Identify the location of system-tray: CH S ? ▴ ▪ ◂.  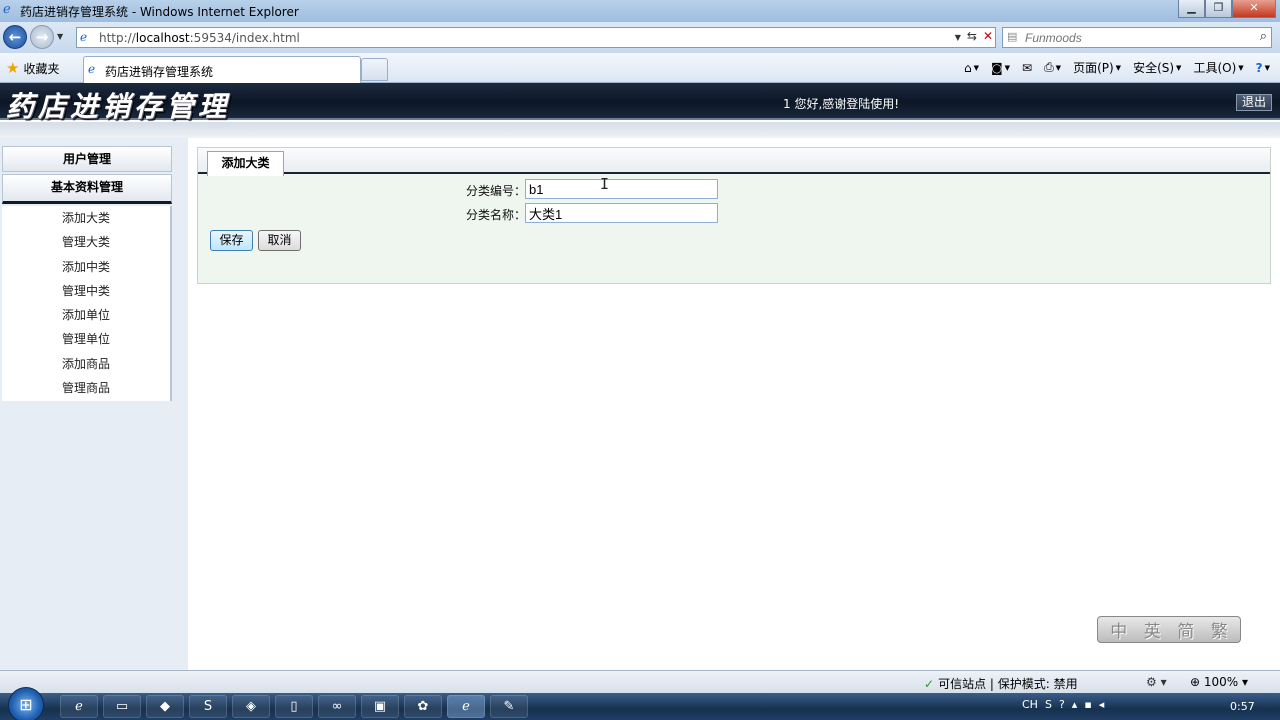
(1063, 704).